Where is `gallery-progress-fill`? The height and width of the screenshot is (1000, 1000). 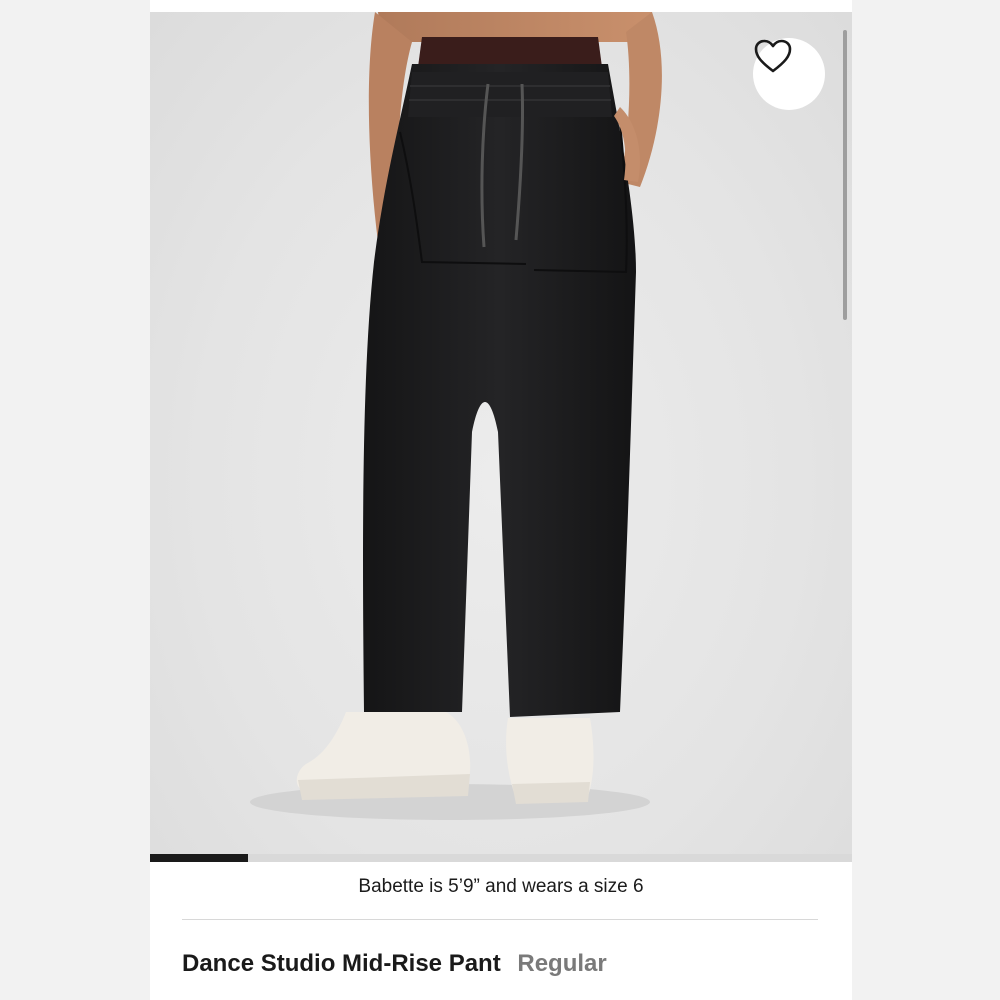 gallery-progress-fill is located at coordinates (199, 858).